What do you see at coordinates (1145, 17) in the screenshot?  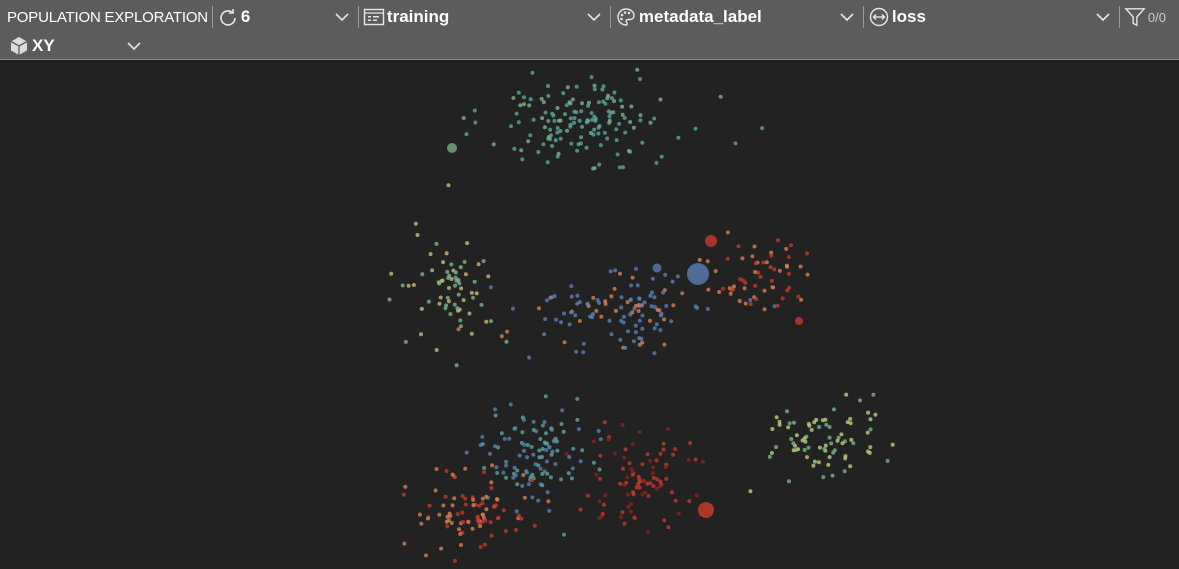 I see `filter-button: 0/0` at bounding box center [1145, 17].